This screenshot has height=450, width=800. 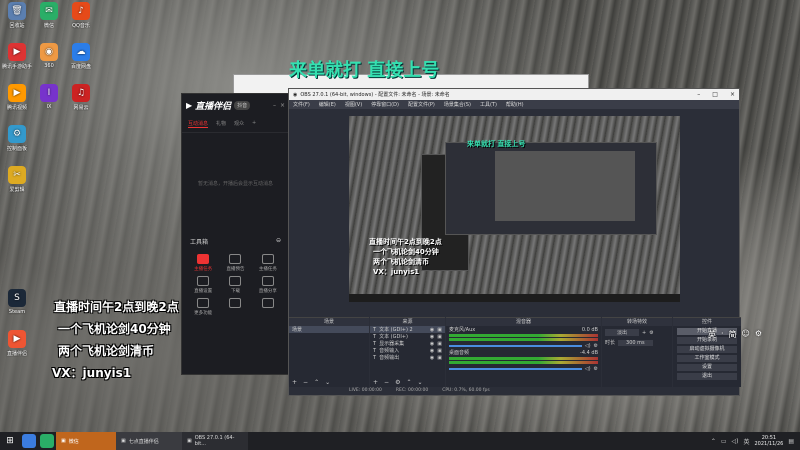 What do you see at coordinates (758, 334) in the screenshot?
I see `ime-button: ⚙` at bounding box center [758, 334].